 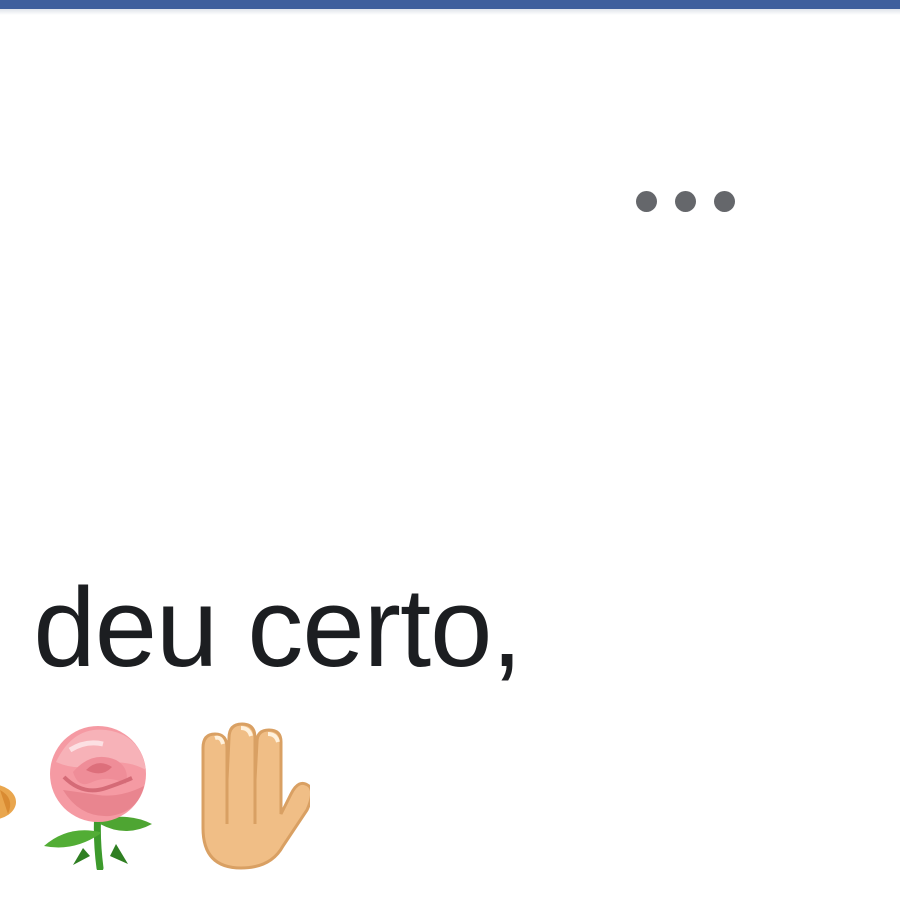 What do you see at coordinates (255, 796) in the screenshot?
I see `raised-hand-icon` at bounding box center [255, 796].